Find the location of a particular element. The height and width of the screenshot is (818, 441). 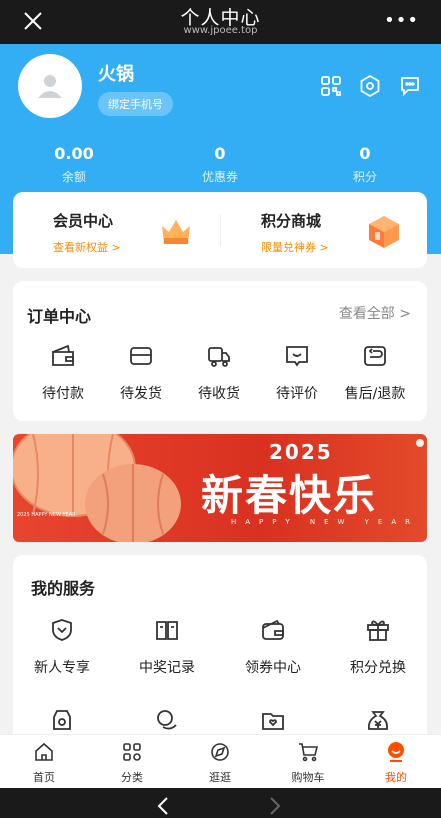

tab-browse: 逛逛 is located at coordinates (220, 763).